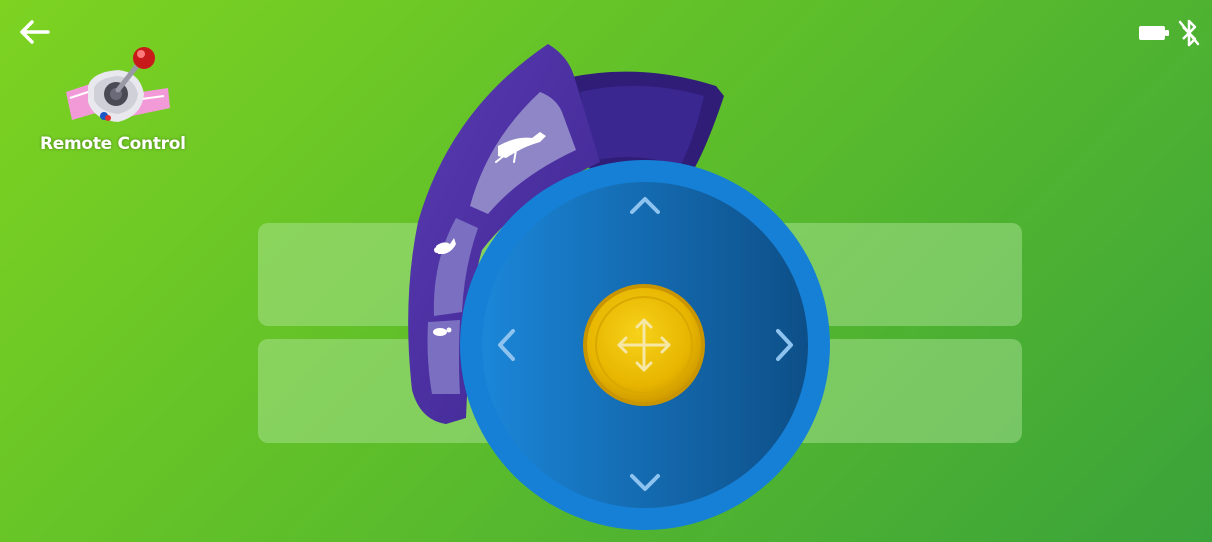  Describe the element at coordinates (644, 345) in the screenshot. I see `dpad-center-button` at that location.